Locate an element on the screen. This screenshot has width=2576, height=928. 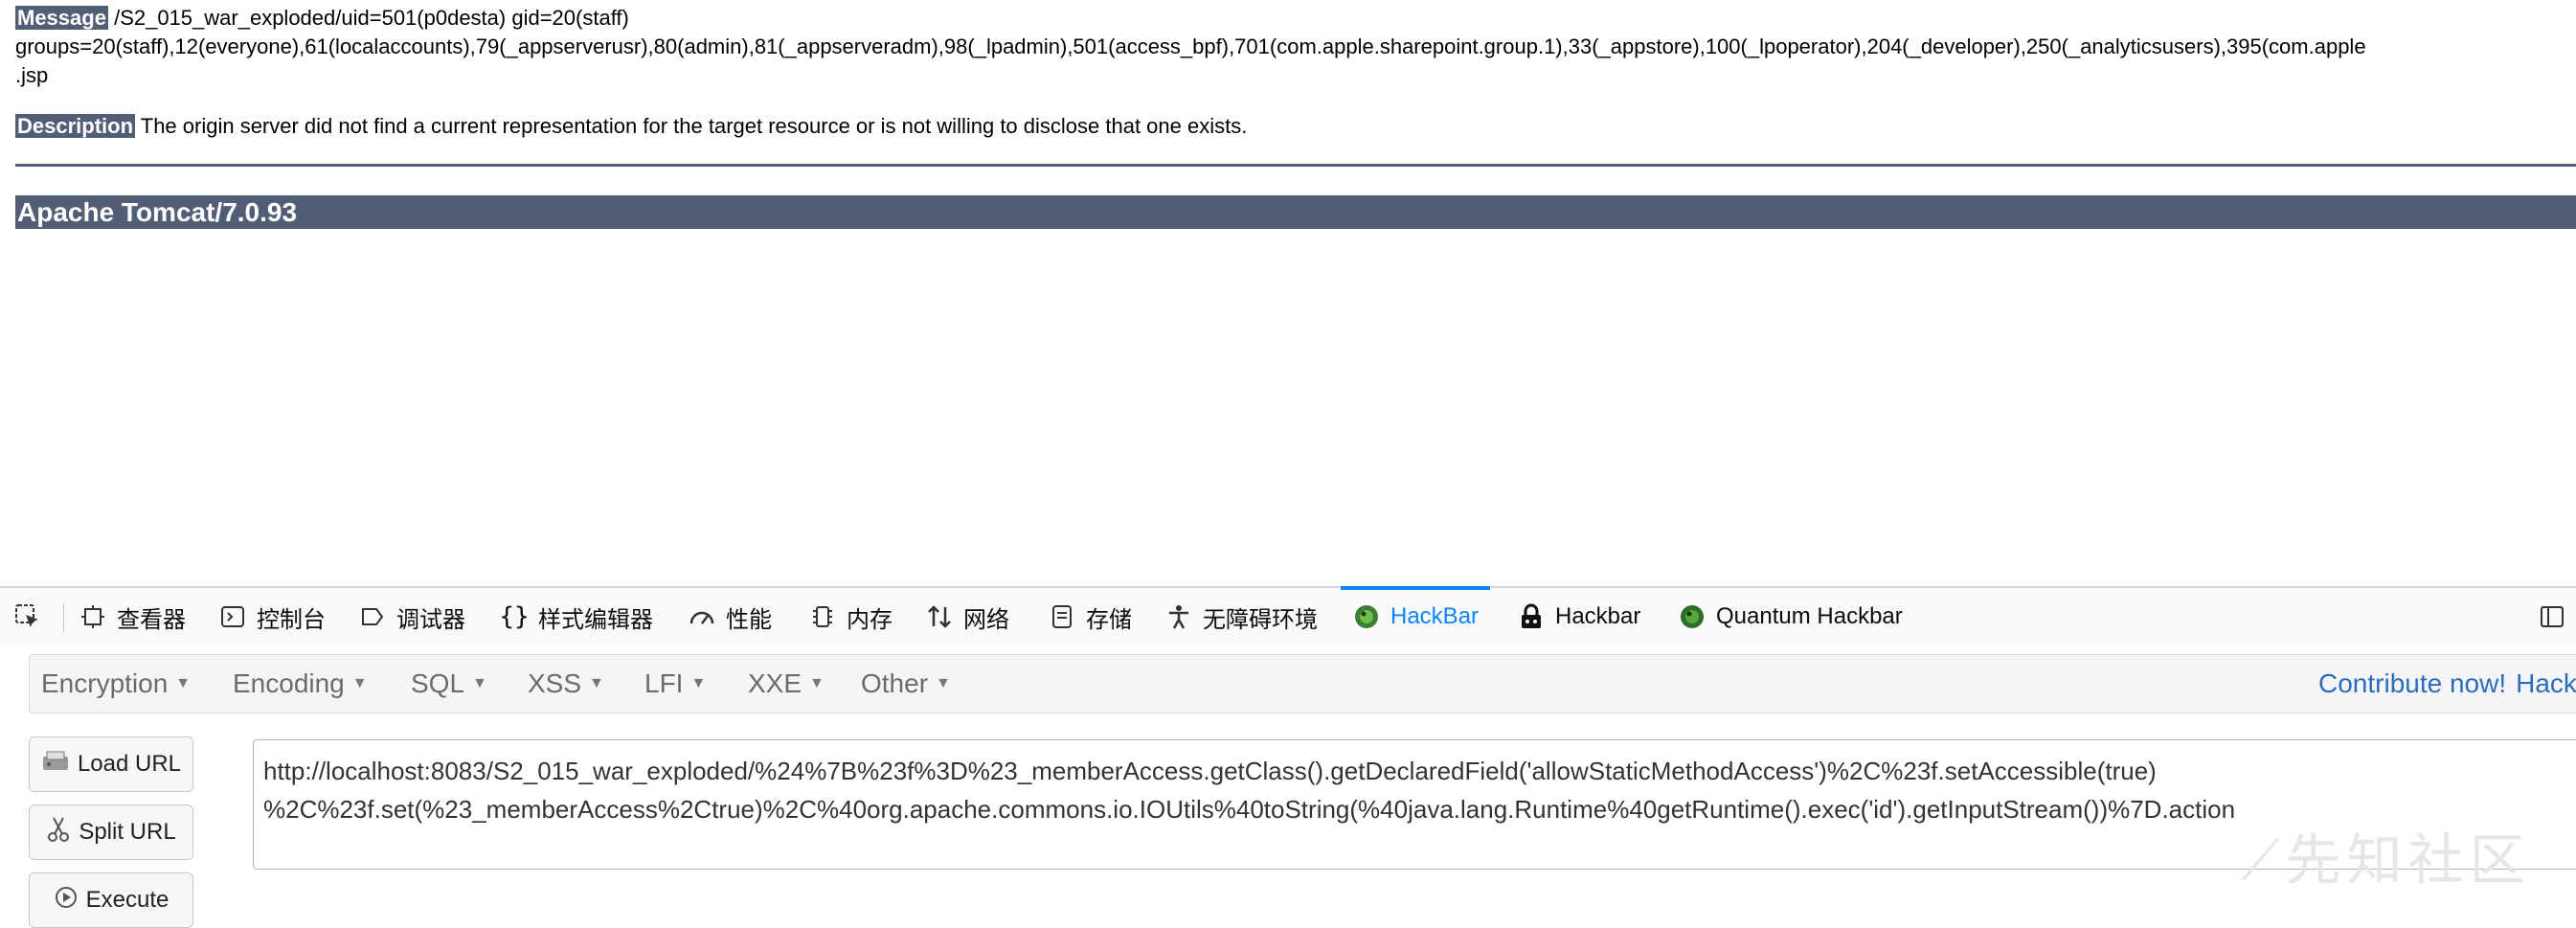
server-banner: Apache Tomcat/7.0.93 is located at coordinates (1295, 212).